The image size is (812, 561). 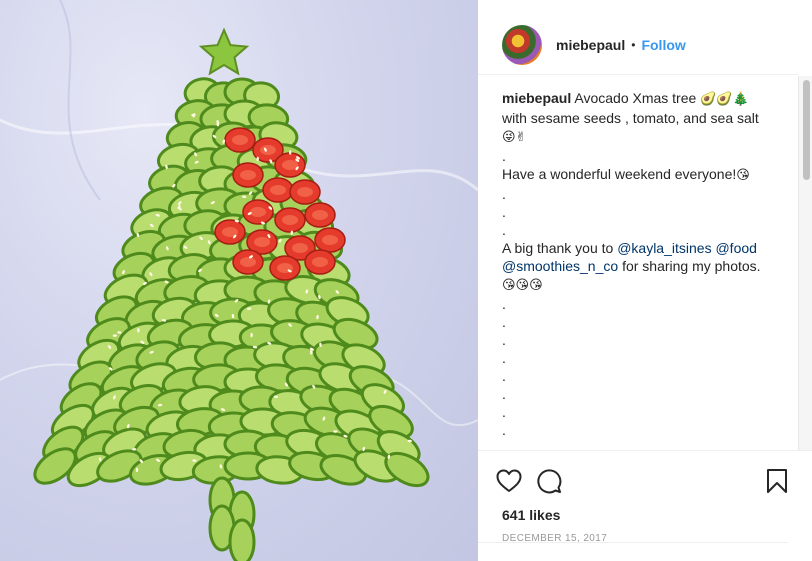 I want to click on footer-divider, so click(x=633, y=542).